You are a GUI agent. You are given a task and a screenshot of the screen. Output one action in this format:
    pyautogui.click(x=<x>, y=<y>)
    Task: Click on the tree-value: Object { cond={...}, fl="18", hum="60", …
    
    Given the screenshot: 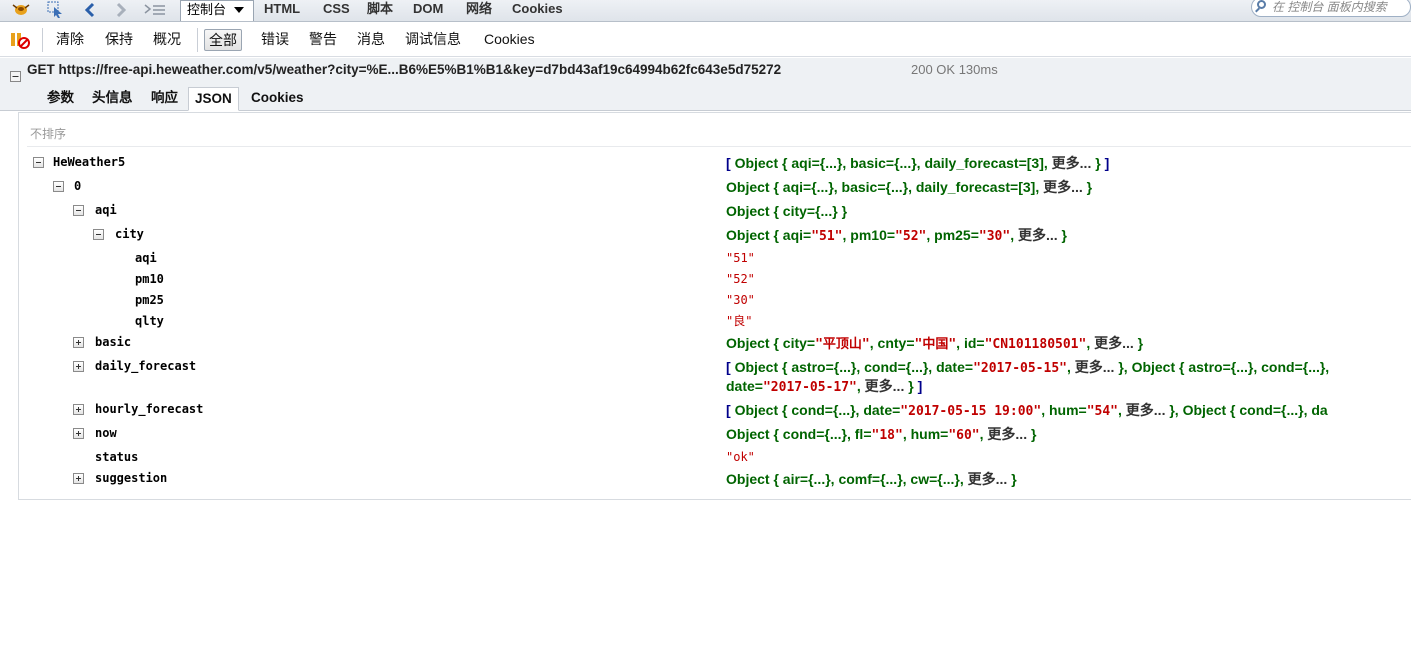 What is the action you would take?
    pyautogui.click(x=881, y=435)
    